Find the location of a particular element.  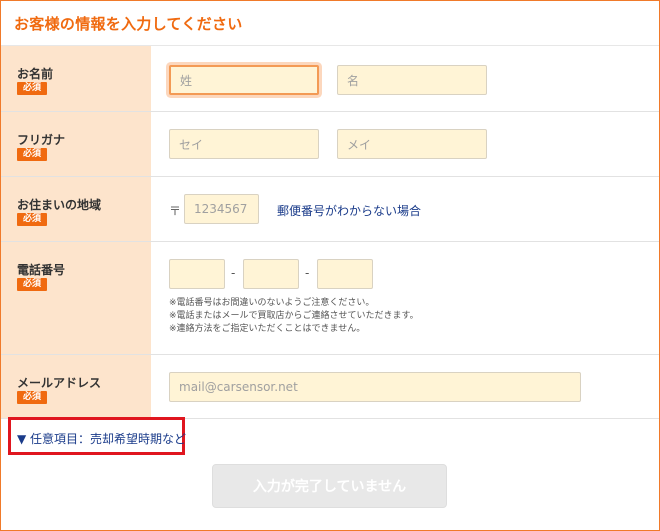

name-label: お名前 is located at coordinates (35, 74).